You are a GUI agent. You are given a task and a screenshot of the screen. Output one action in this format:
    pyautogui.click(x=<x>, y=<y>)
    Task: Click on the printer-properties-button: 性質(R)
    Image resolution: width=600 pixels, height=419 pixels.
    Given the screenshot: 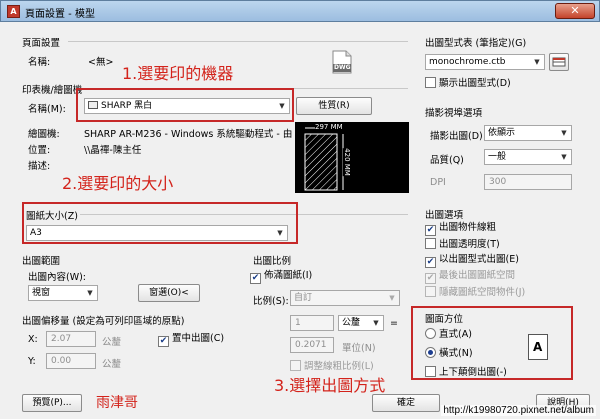 What is the action you would take?
    pyautogui.click(x=334, y=106)
    